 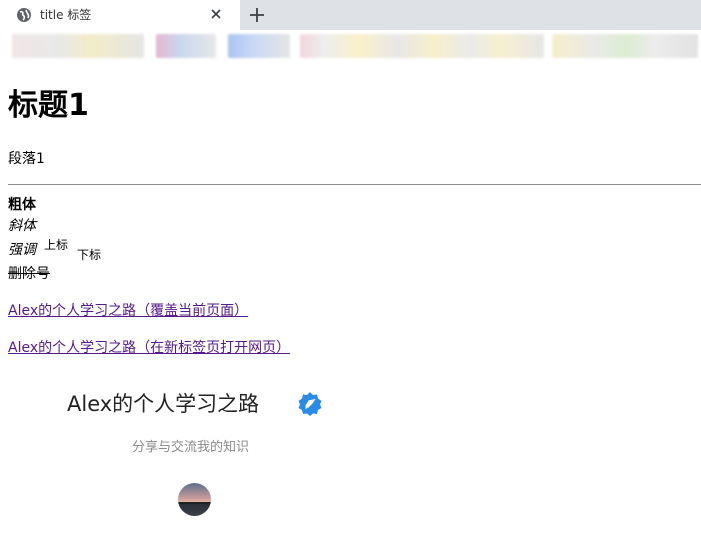 I want to click on bold-text: 粗体, so click(x=22, y=205).